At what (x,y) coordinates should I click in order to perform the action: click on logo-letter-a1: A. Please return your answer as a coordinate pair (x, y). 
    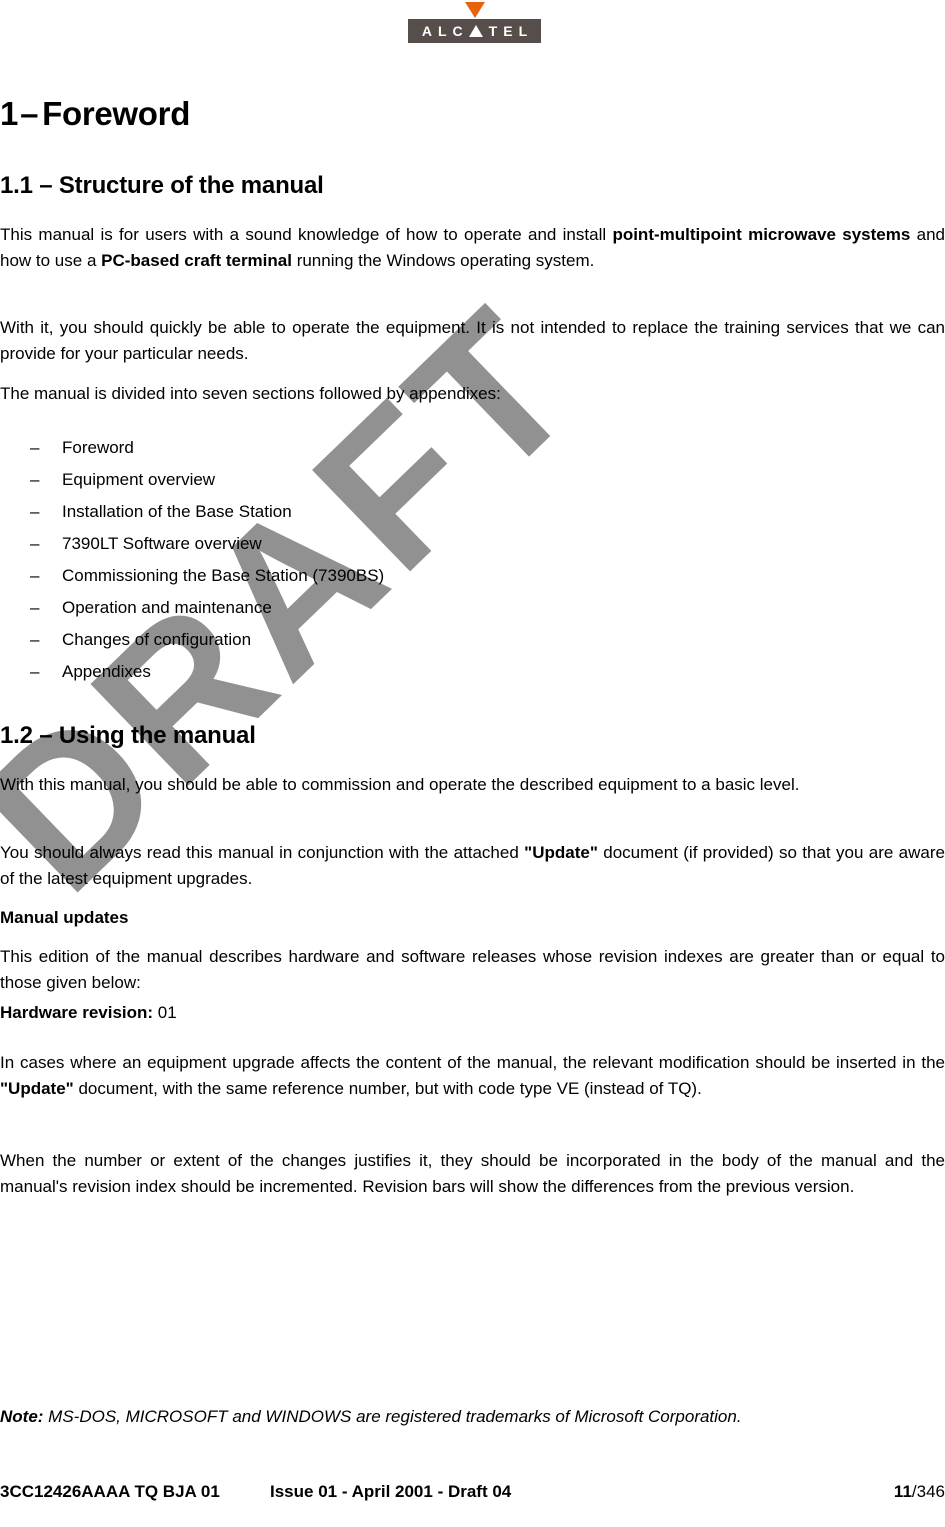
    Looking at the image, I should click on (426, 31).